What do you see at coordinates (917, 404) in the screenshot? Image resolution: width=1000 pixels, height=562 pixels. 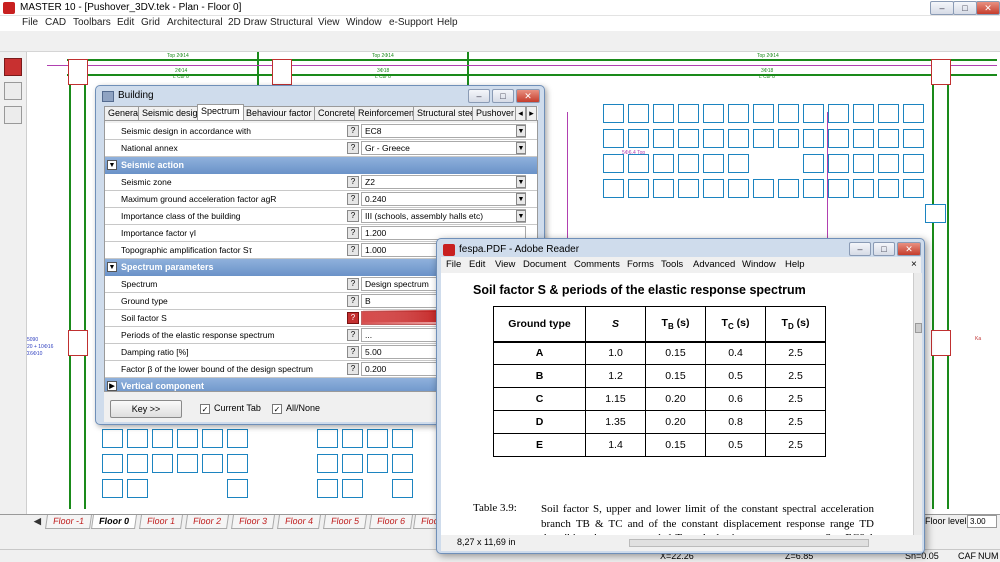 I see `pdf-vertical-scrollbar` at bounding box center [917, 404].